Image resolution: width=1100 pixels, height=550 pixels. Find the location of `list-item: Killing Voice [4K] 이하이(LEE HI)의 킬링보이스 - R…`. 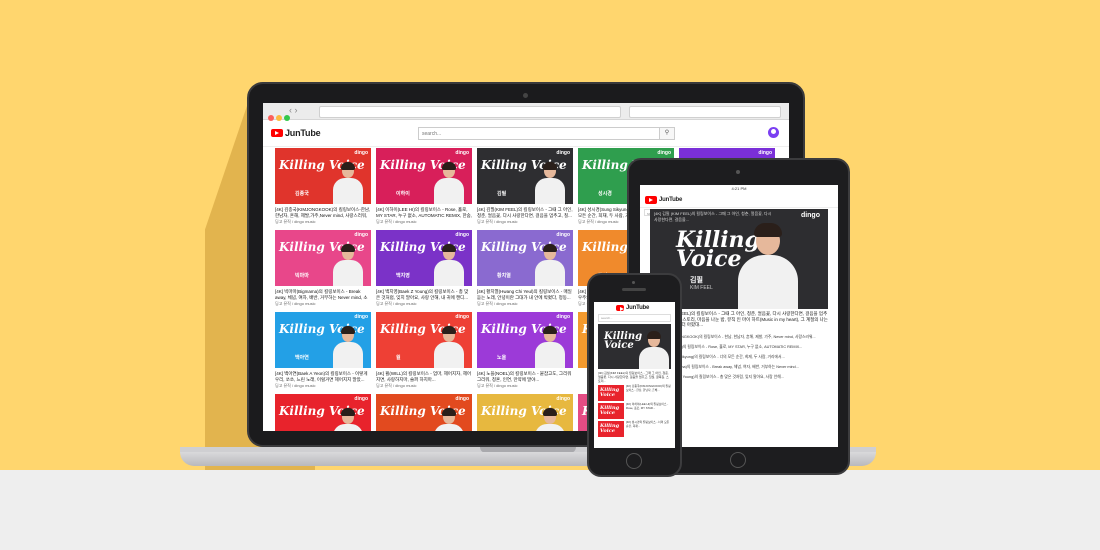

list-item: Killing Voice [4K] 이하이(LEE HI)의 킬링보이스 - R… is located at coordinates (634, 410).